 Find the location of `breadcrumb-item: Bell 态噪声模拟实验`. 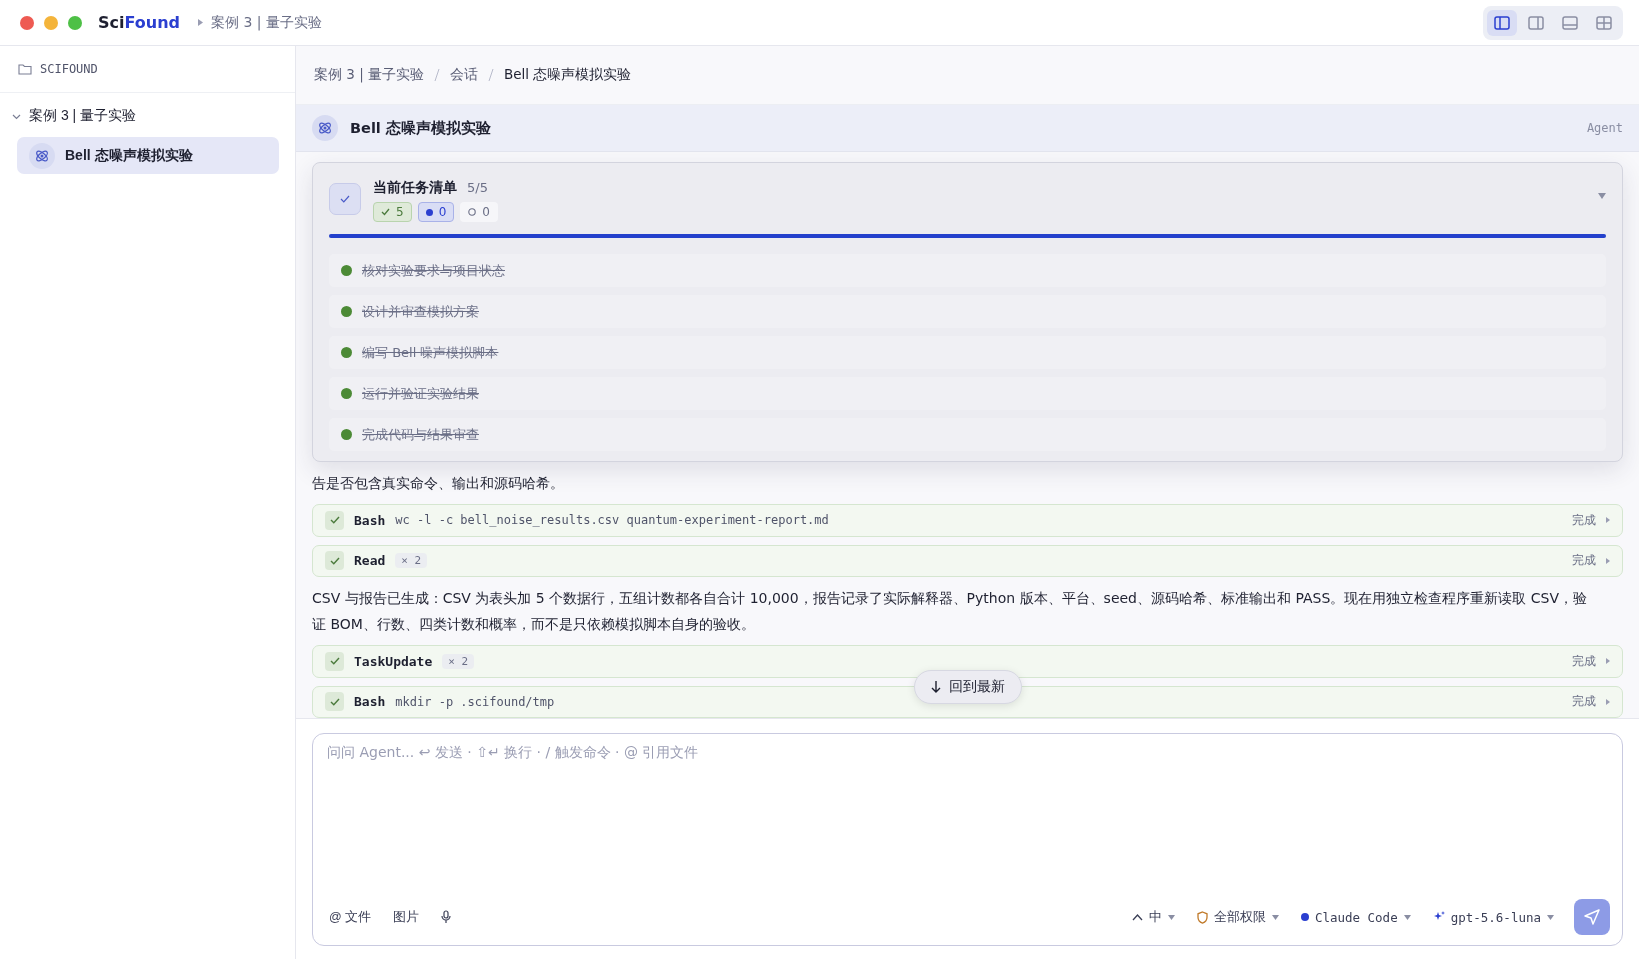

breadcrumb-item: Bell 态噪声模拟实验 is located at coordinates (568, 75).